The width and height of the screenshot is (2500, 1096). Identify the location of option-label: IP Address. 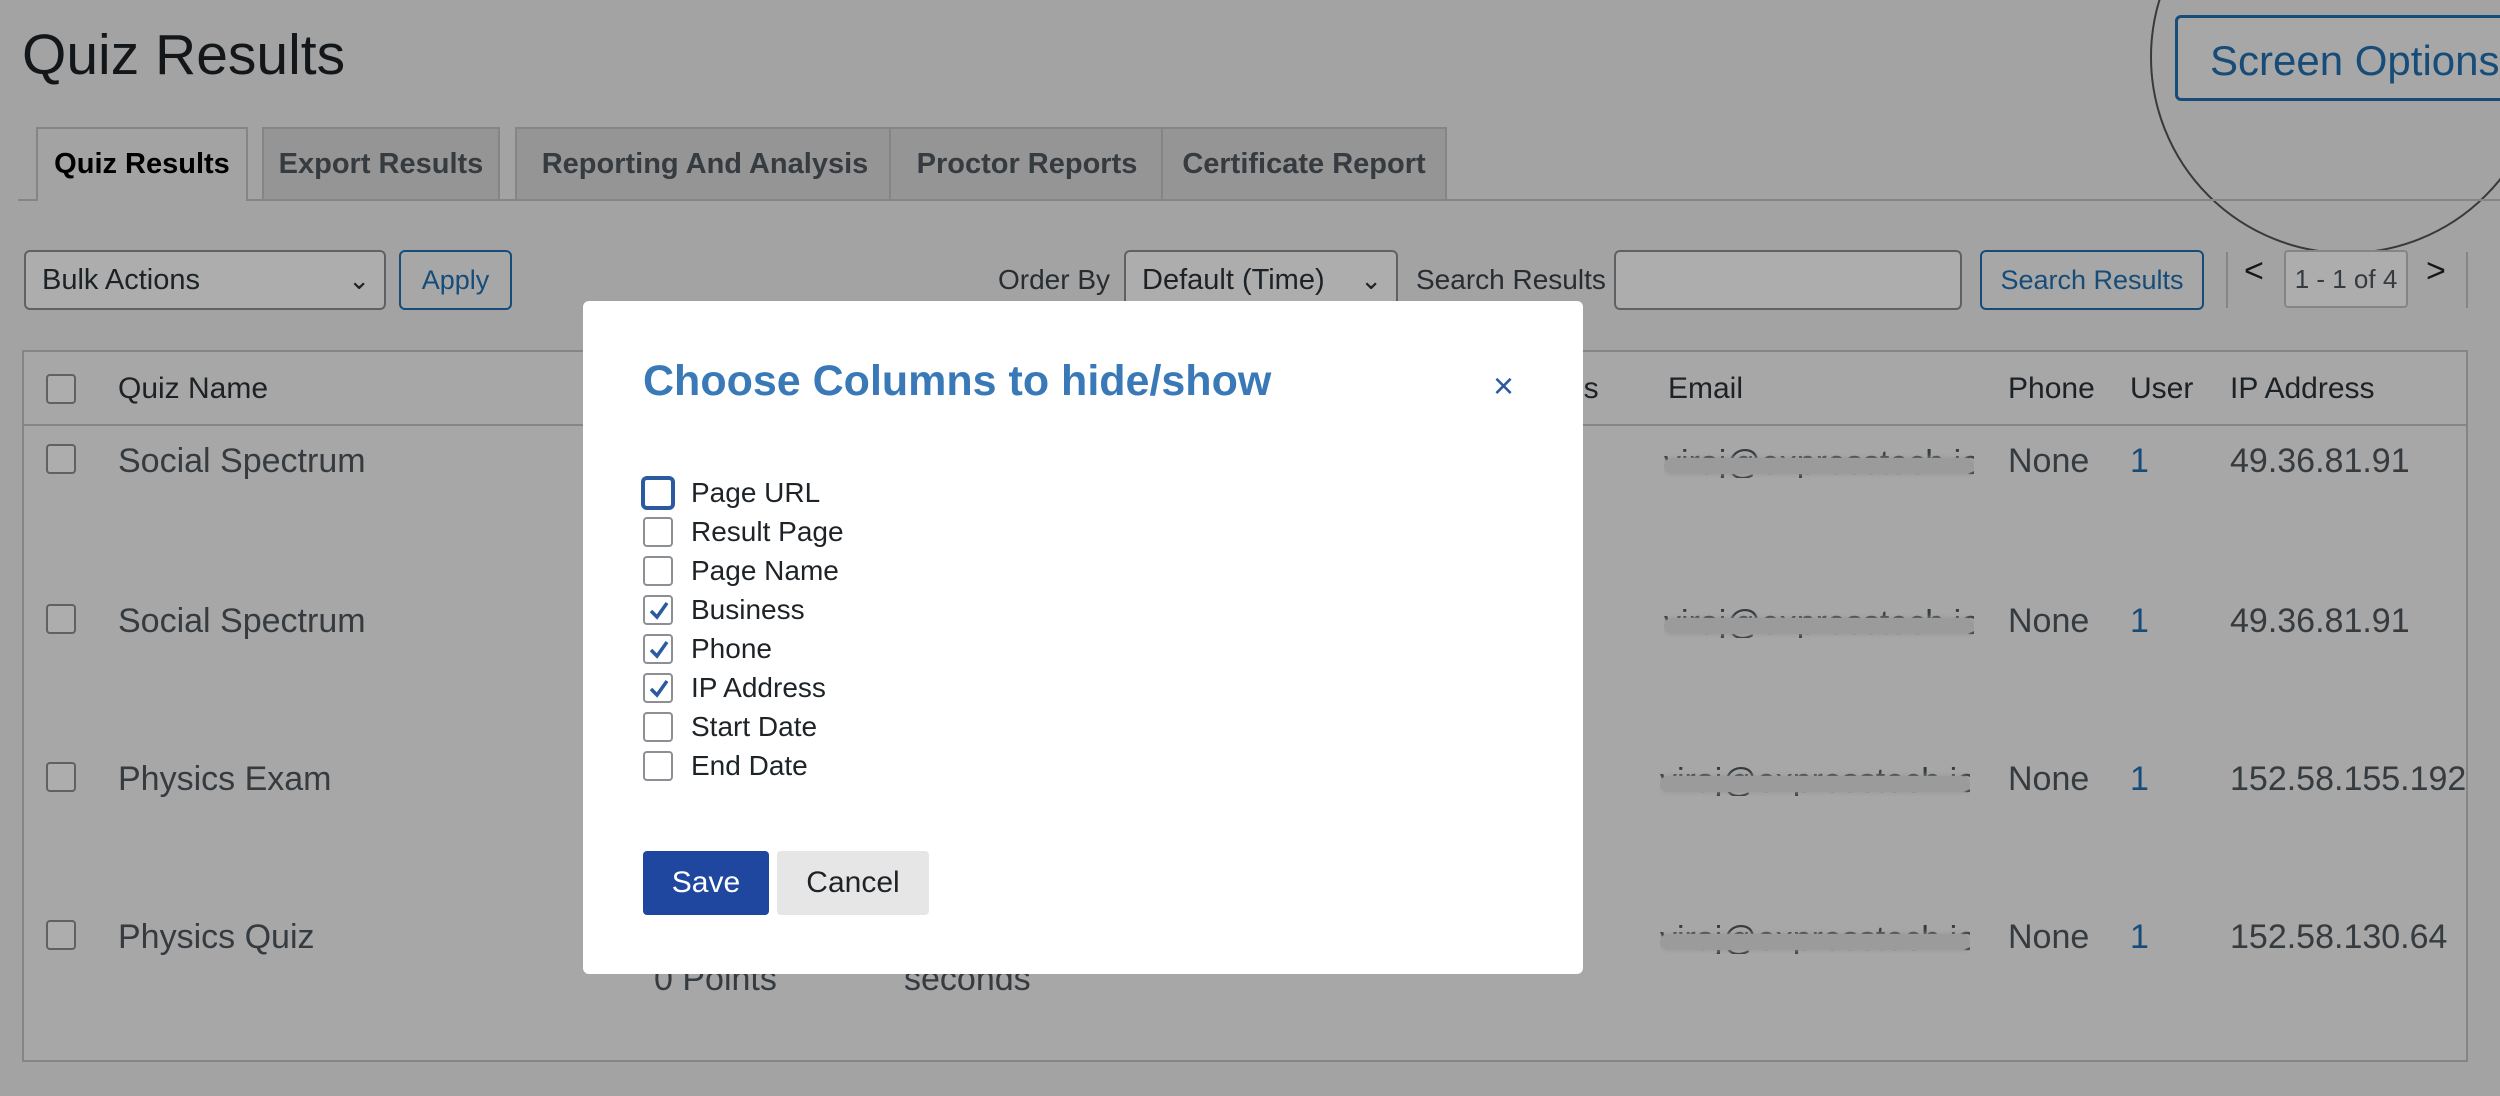
(758, 687).